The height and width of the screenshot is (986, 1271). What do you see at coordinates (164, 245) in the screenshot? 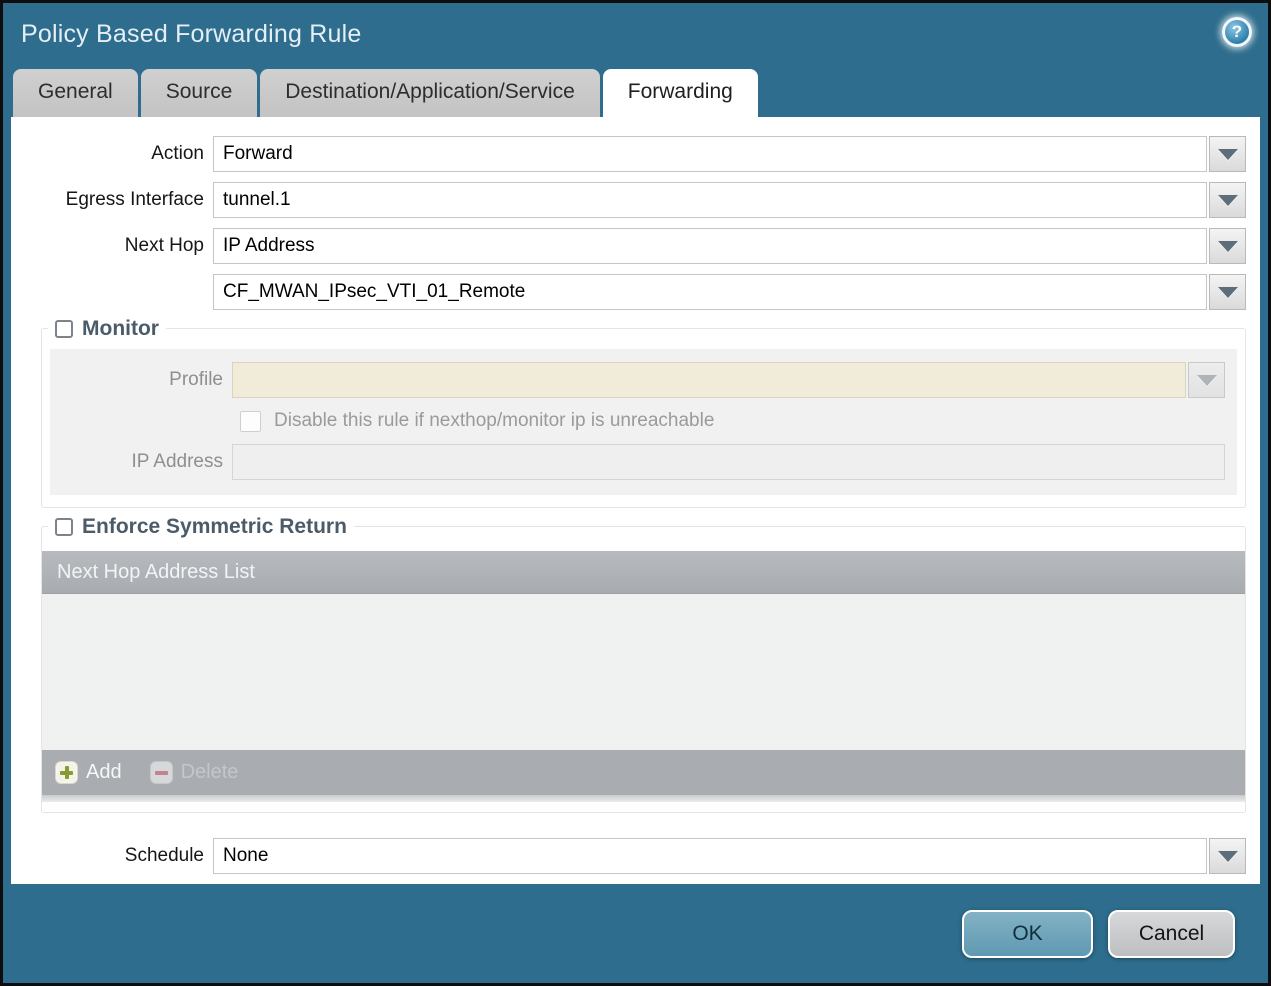
I see `next-hop-label: Next Hop` at bounding box center [164, 245].